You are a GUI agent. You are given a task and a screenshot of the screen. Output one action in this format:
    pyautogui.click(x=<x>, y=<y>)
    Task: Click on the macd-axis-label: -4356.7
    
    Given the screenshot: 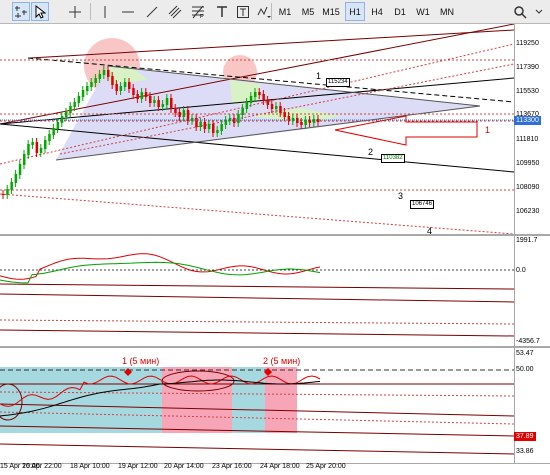 What is the action you would take?
    pyautogui.click(x=528, y=341)
    